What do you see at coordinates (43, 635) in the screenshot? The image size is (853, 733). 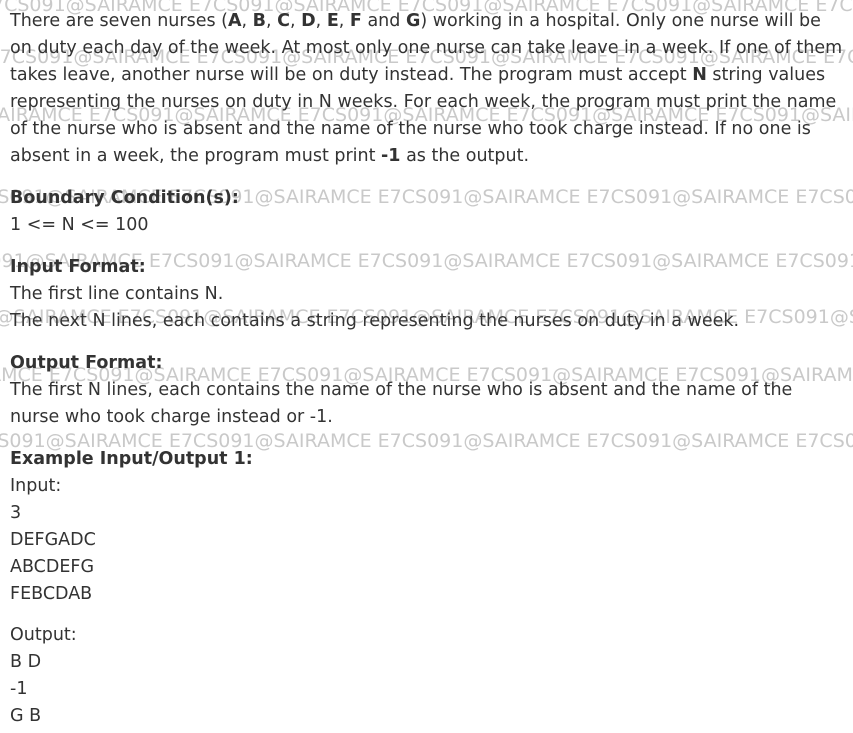 I see `example-output-label: Output:` at bounding box center [43, 635].